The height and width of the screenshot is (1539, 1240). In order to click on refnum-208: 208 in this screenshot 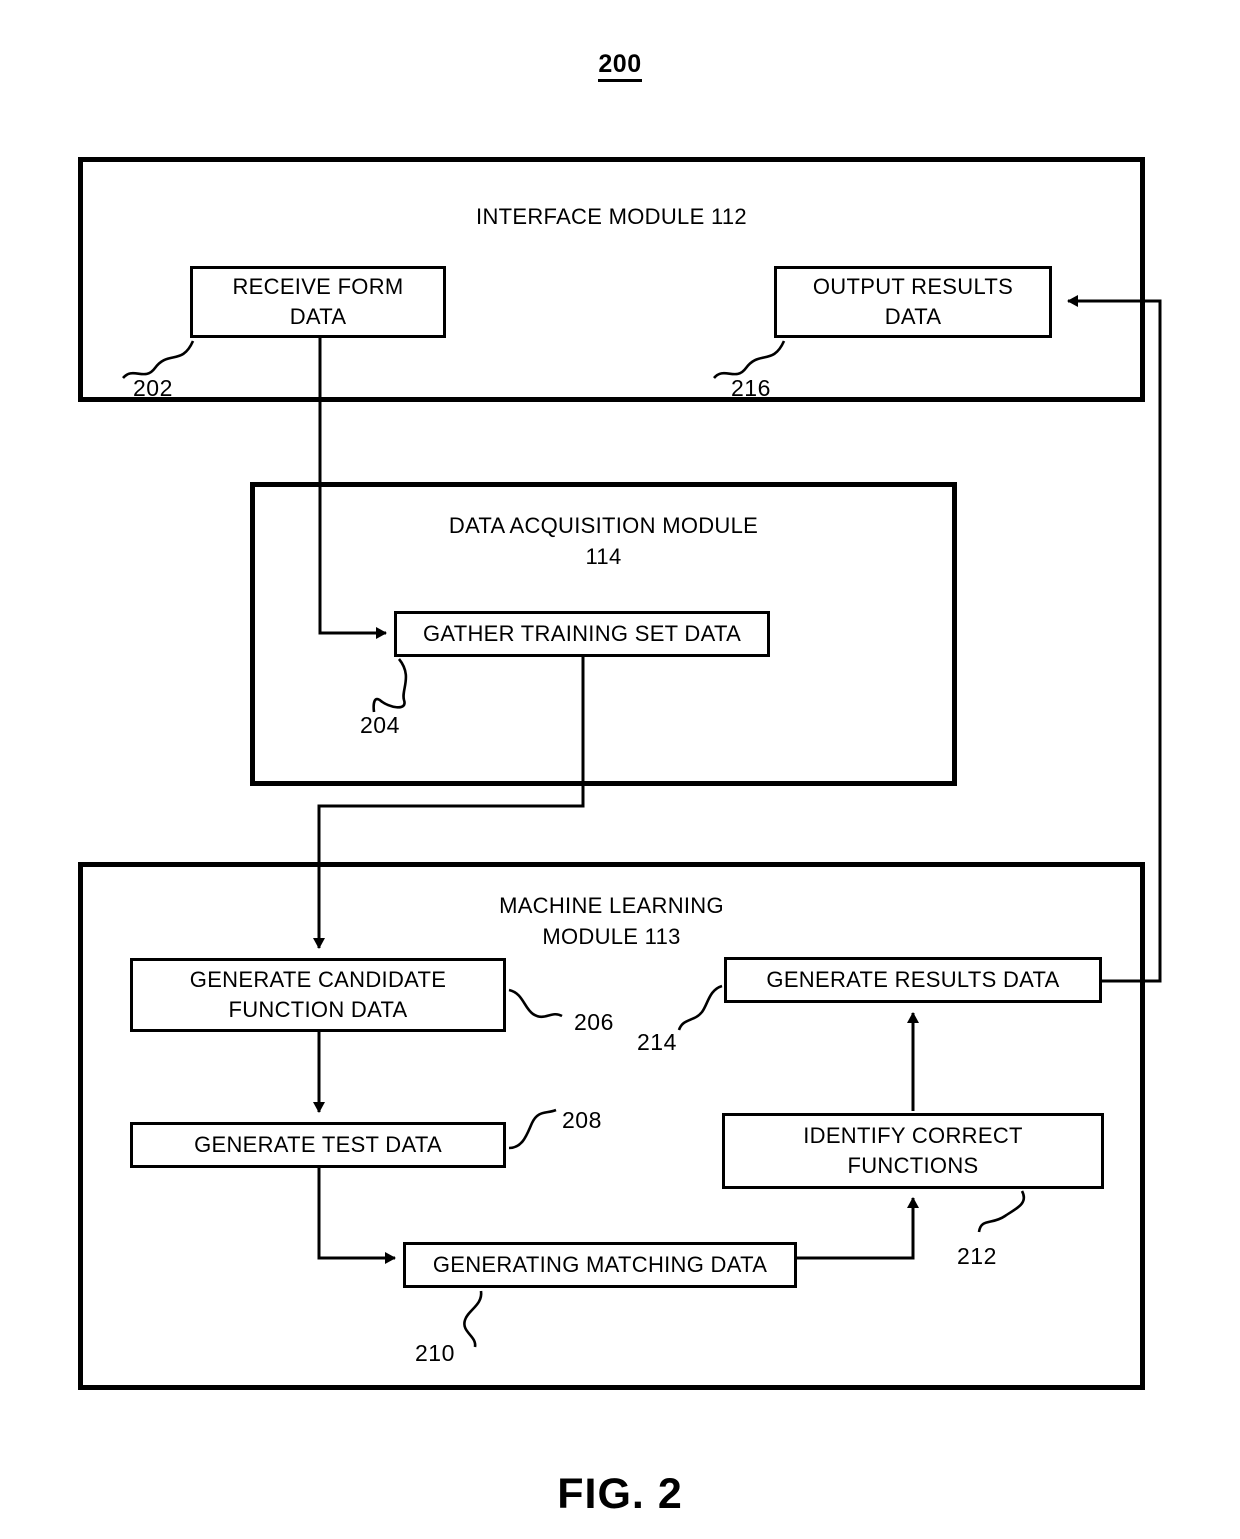, I will do `click(582, 1120)`.